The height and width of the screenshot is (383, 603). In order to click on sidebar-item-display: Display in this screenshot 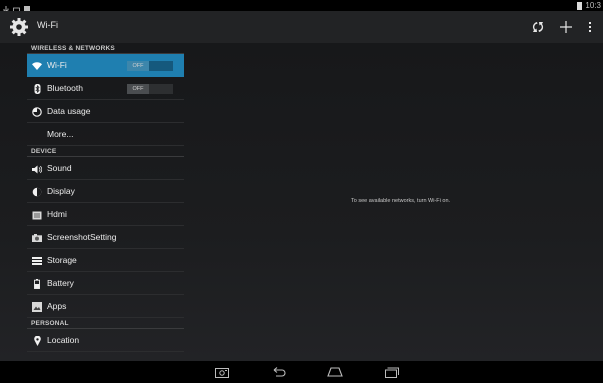, I will do `click(105, 191)`.